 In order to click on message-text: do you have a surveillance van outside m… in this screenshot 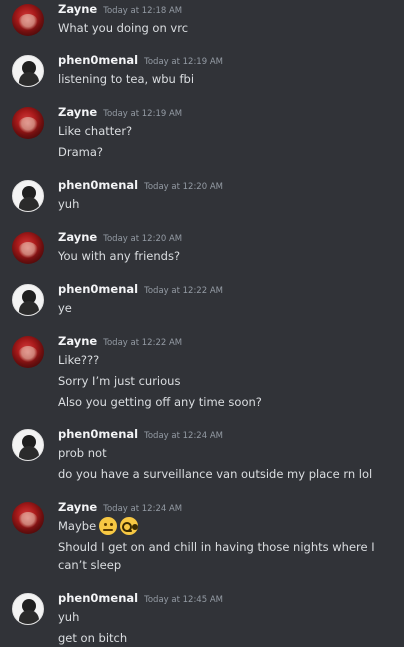, I will do `click(215, 474)`.